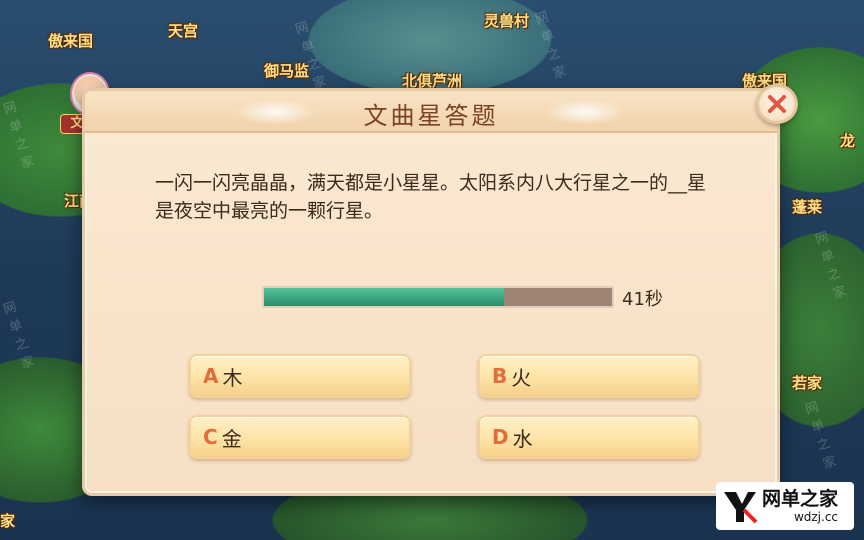  Describe the element at coordinates (642, 299) in the screenshot. I see `countdown-seconds: 41秒` at that location.